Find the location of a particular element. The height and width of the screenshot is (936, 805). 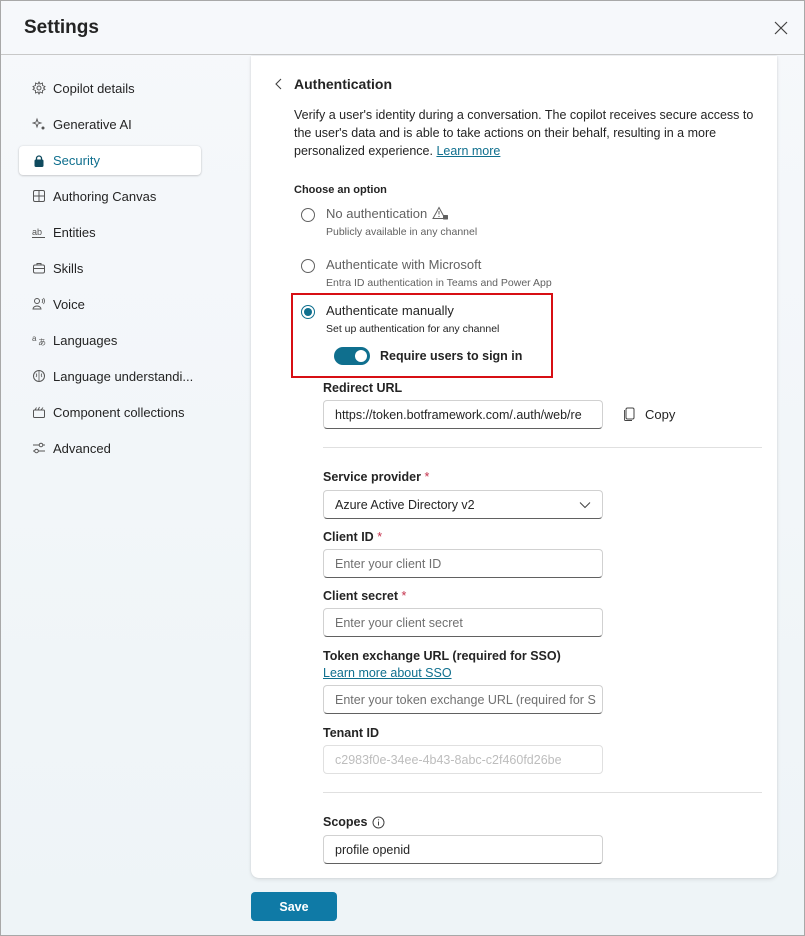

sidebar-item-label: Generative AI is located at coordinates (92, 124).